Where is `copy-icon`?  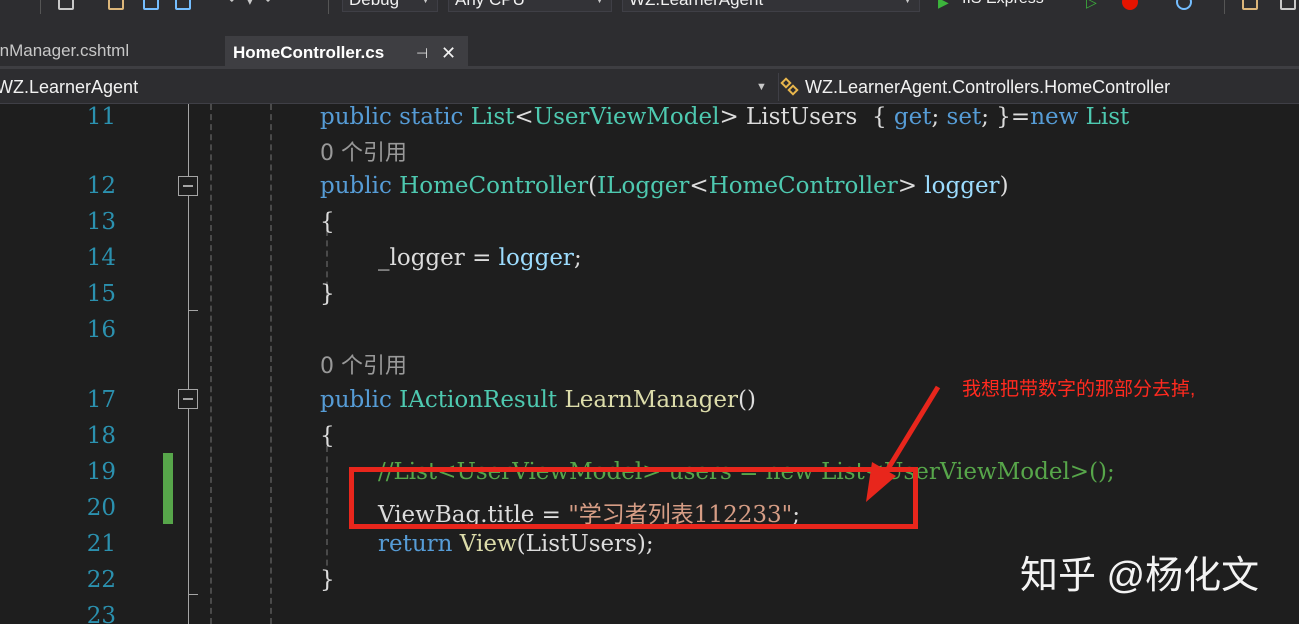
copy-icon is located at coordinates (66, 5).